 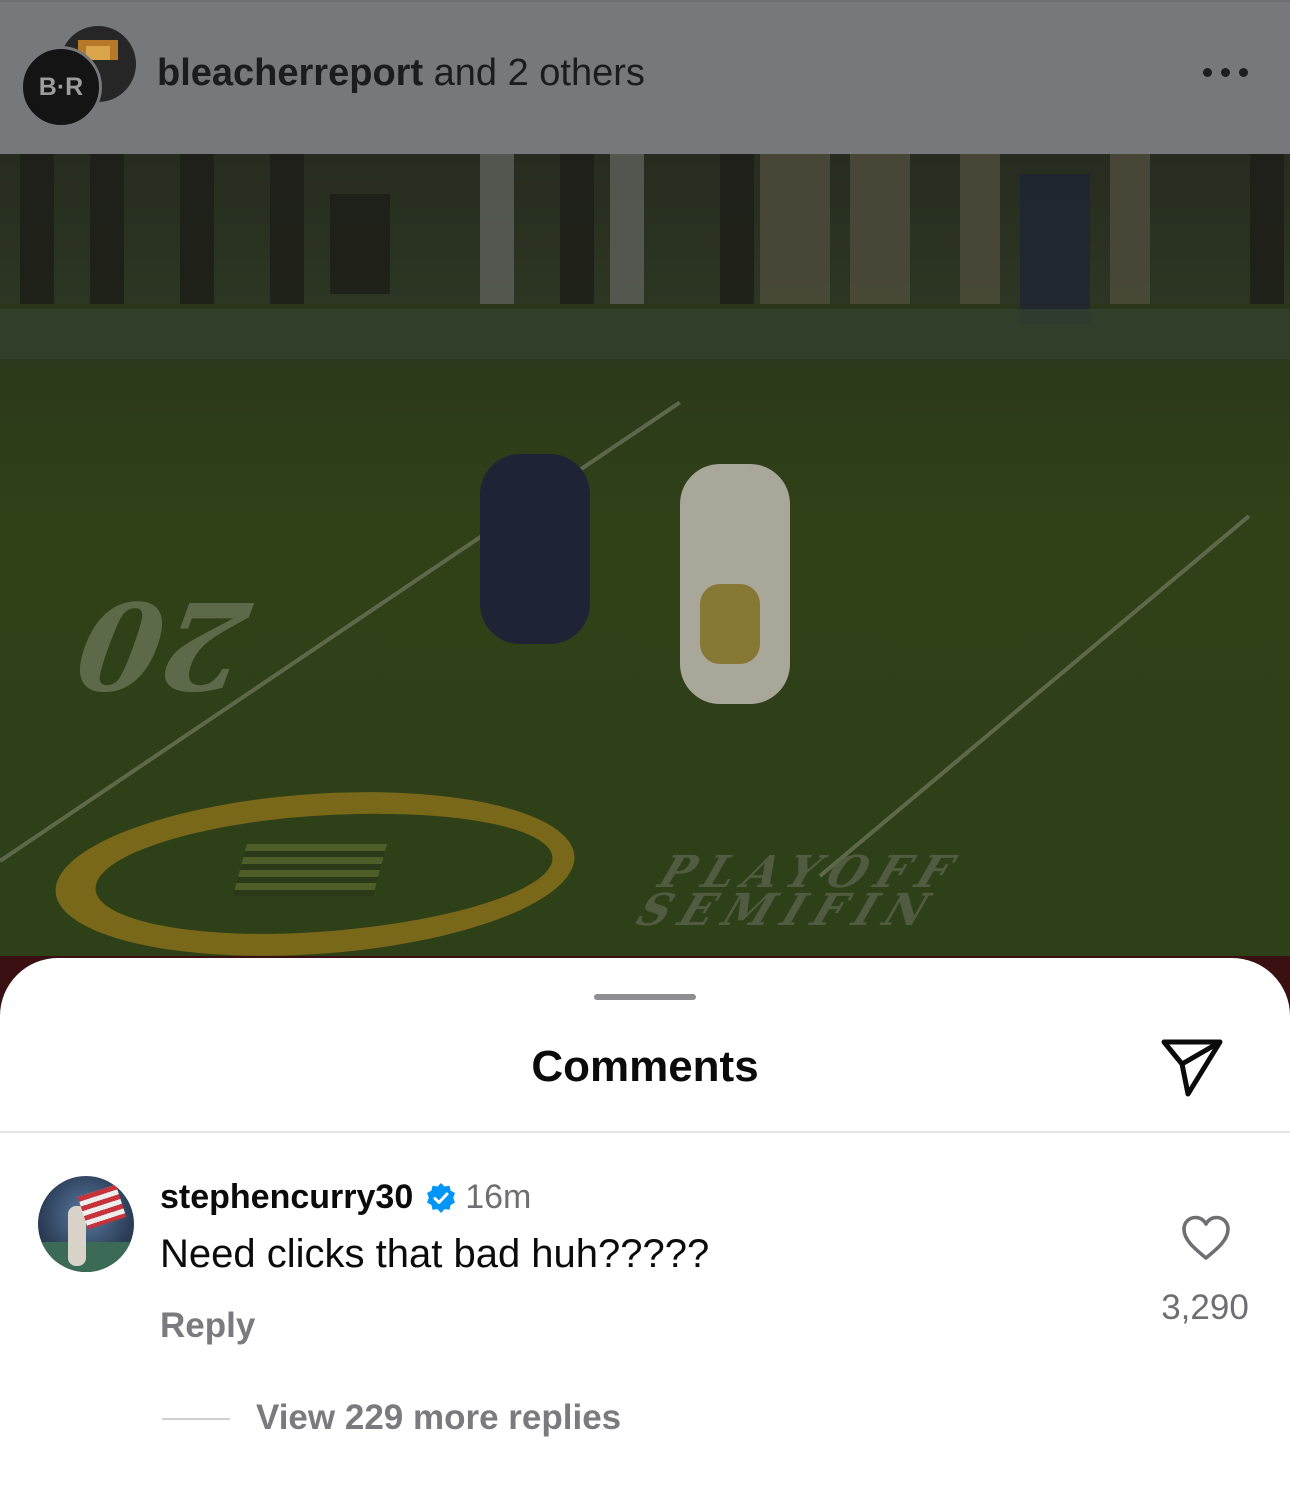 What do you see at coordinates (61, 87) in the screenshot?
I see `bleacherreport-avatar: B·R` at bounding box center [61, 87].